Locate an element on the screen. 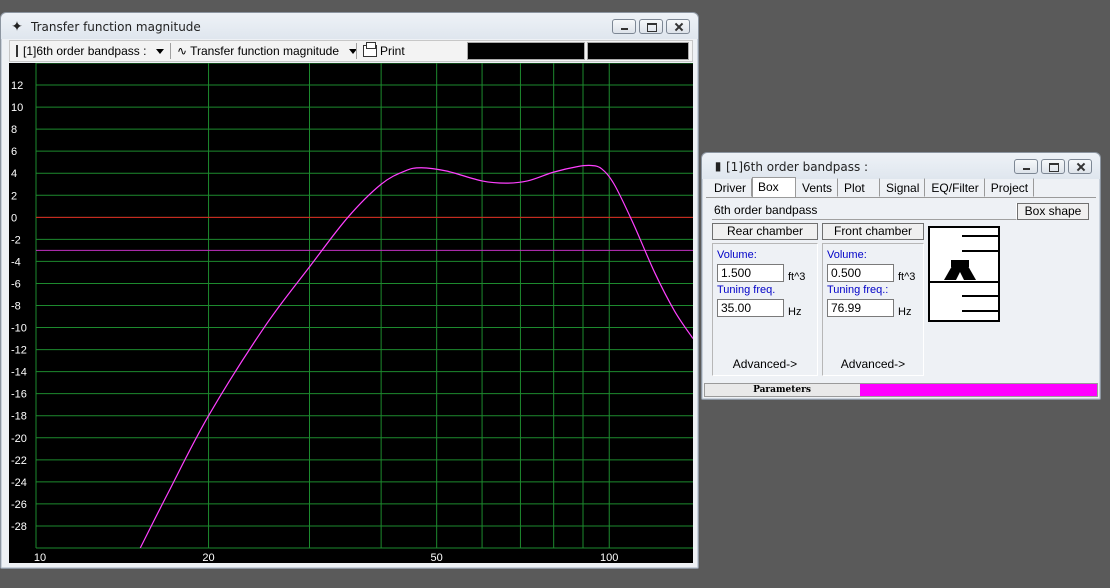 The image size is (1110, 588). y-tick-label: -18 is located at coordinates (19, 417).